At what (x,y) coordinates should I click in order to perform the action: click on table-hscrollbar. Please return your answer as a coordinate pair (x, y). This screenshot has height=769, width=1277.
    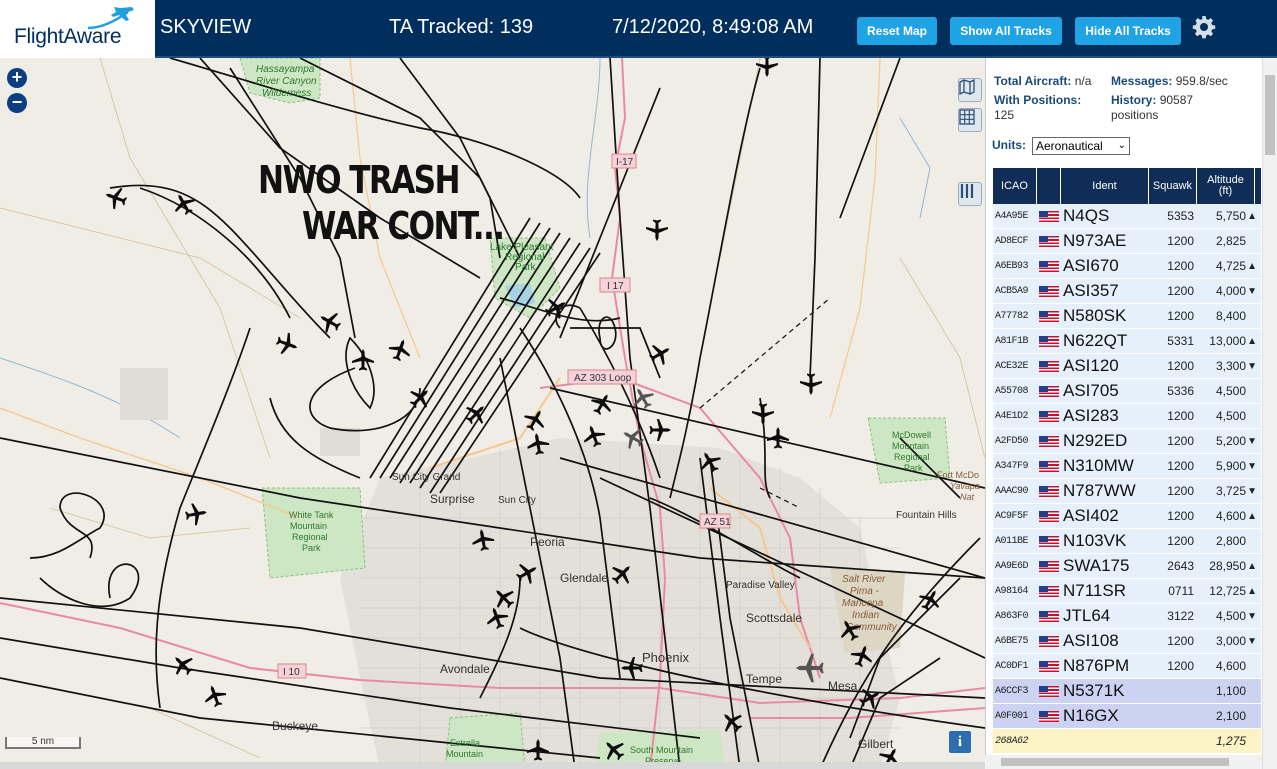
    Looking at the image, I should click on (1123, 762).